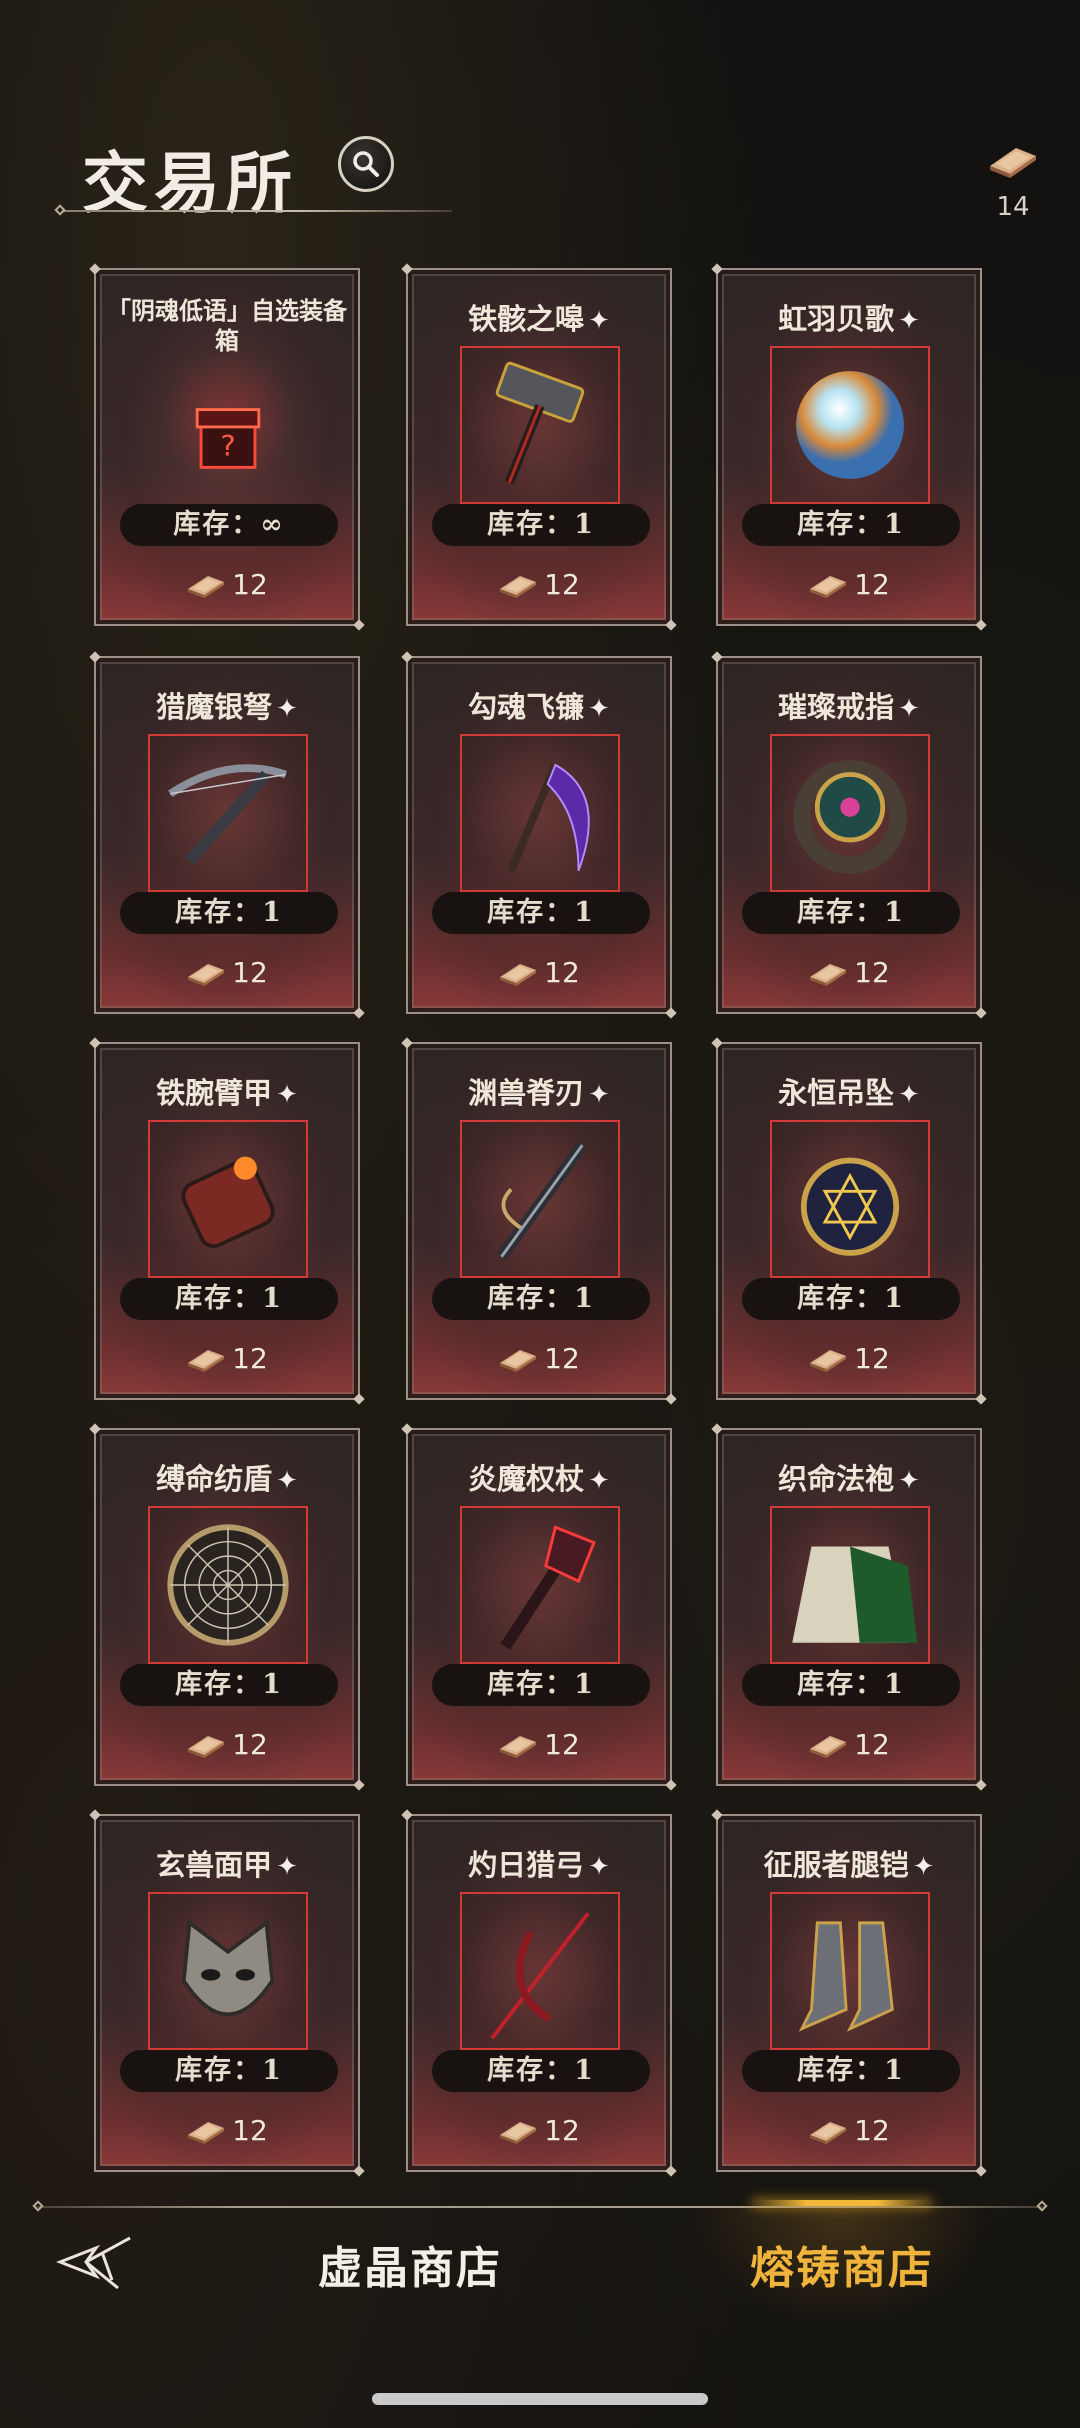 This screenshot has height=2428, width=1080. I want to click on item-card: 炎魔权杖 ✦ 库存：1 12, so click(539, 1607).